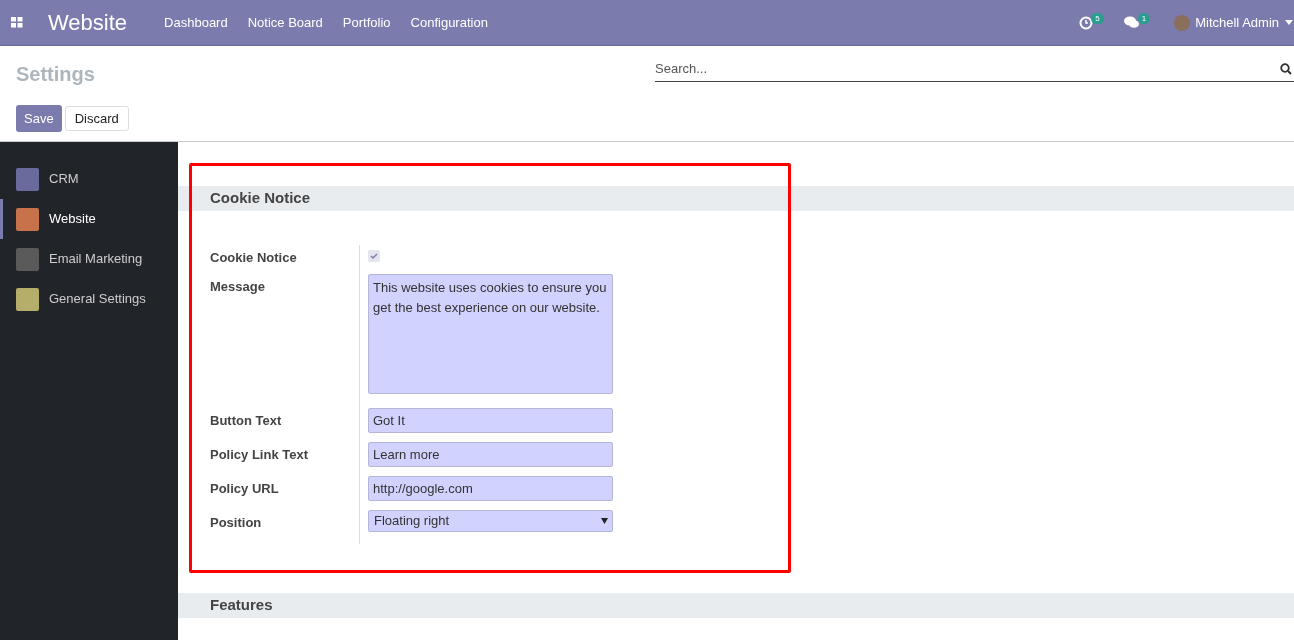 The width and height of the screenshot is (1294, 640). What do you see at coordinates (1131, 22) in the screenshot?
I see `chat-icon` at bounding box center [1131, 22].